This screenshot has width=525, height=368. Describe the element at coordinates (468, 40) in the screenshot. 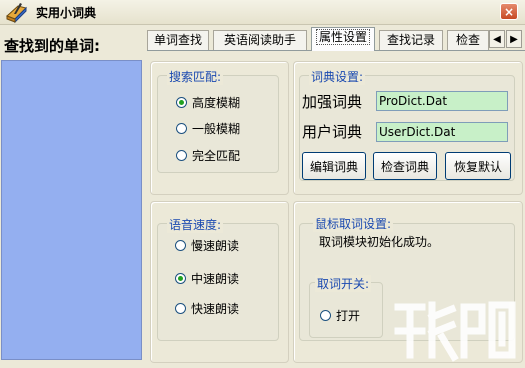

I see `tab-check: 检查` at that location.